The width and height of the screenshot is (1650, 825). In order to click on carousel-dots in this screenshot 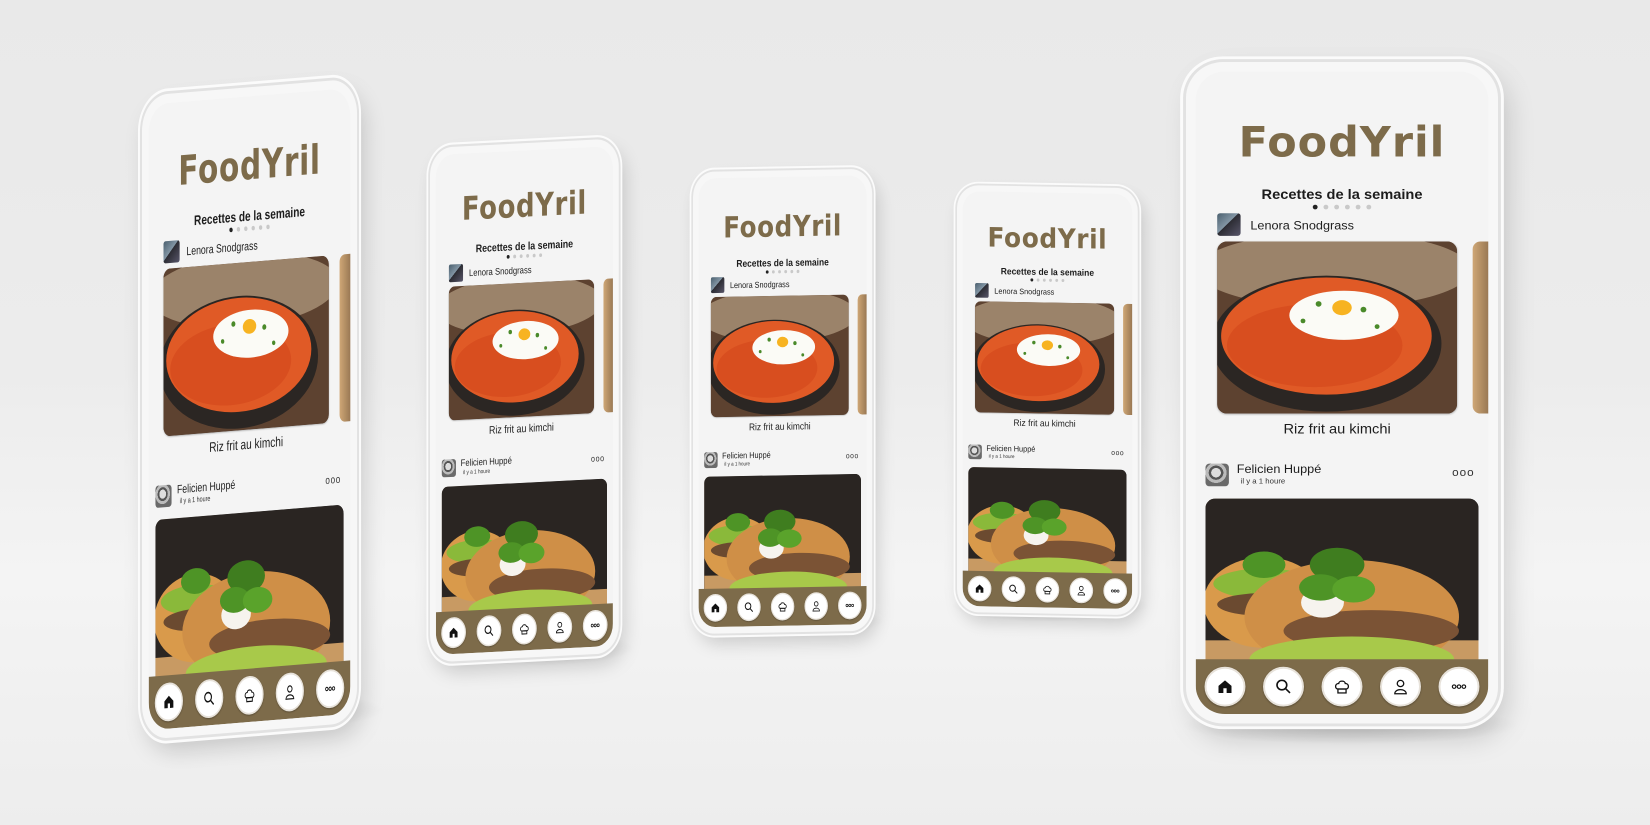, I will do `click(1342, 207)`.